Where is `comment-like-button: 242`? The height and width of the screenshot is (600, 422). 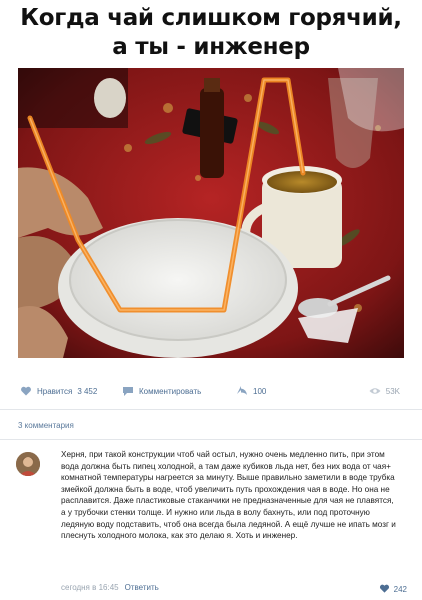
comment-like-button: 242 is located at coordinates (393, 589).